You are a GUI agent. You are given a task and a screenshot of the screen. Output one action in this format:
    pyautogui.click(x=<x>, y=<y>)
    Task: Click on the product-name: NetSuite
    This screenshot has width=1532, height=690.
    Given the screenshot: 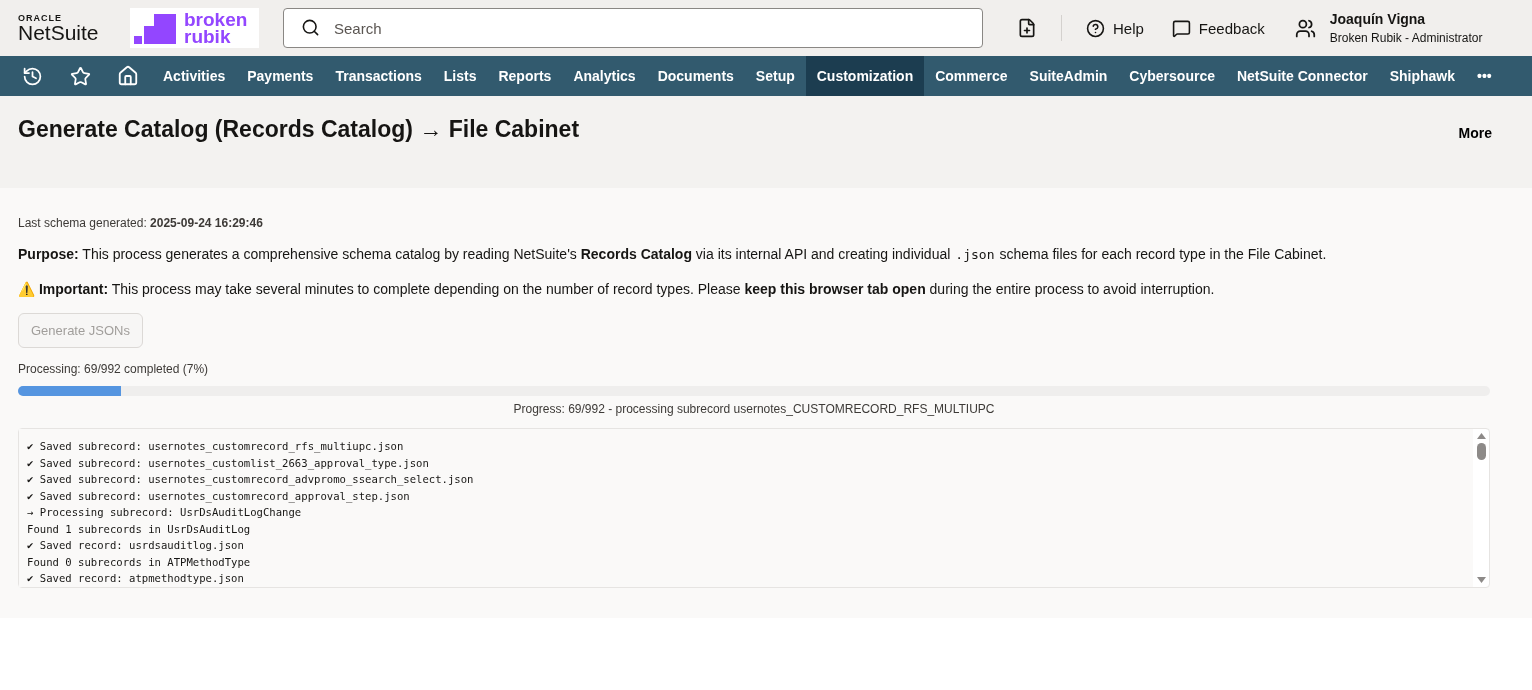 What is the action you would take?
    pyautogui.click(x=59, y=33)
    